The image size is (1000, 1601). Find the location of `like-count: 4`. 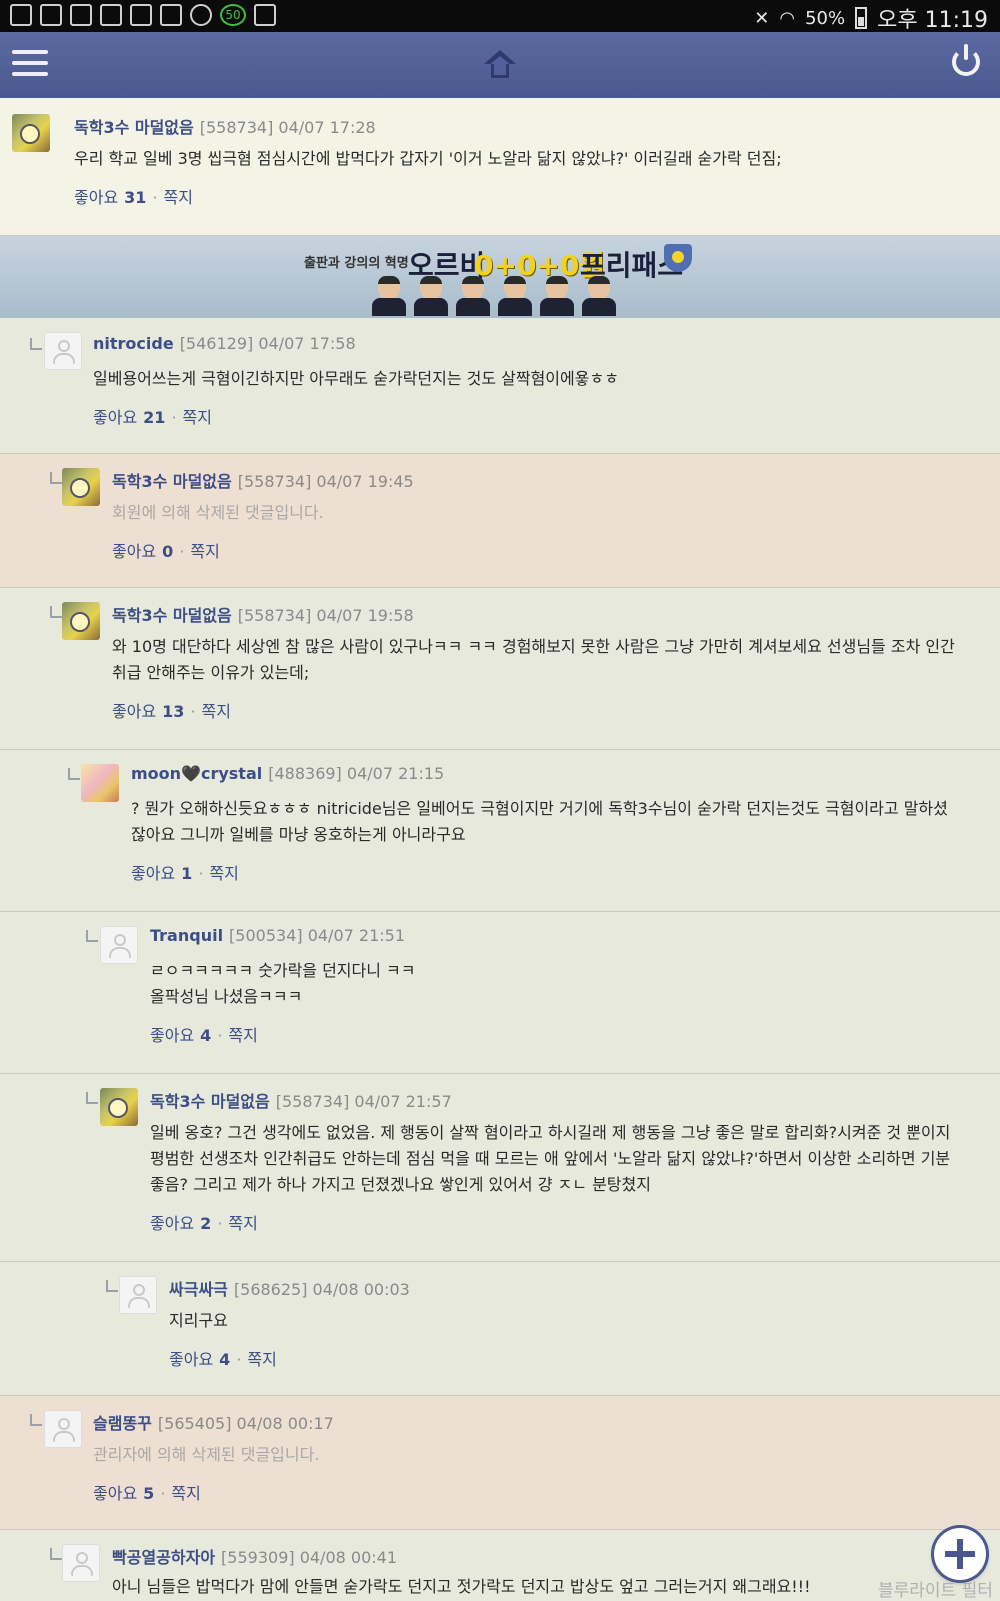

like-count: 4 is located at coordinates (206, 1035).